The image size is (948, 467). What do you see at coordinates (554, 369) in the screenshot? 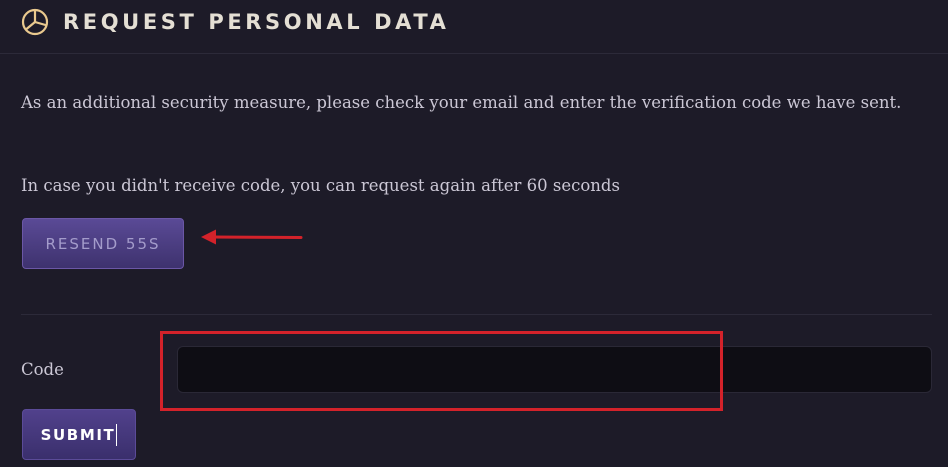
I see `code-input` at bounding box center [554, 369].